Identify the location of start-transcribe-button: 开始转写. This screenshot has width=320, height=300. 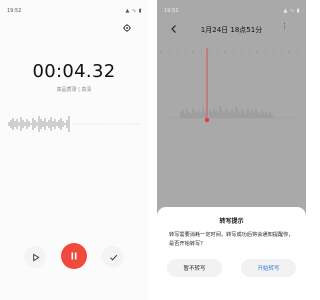
(268, 268).